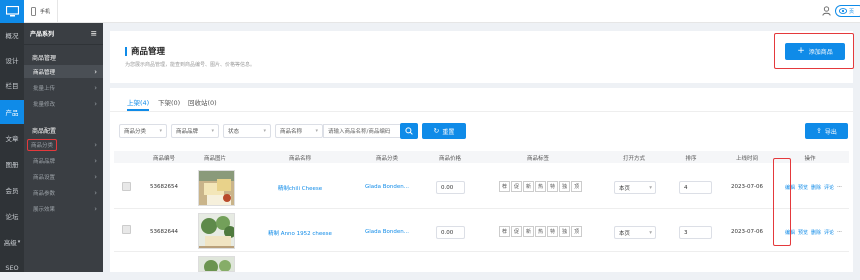 The image size is (860, 280). Describe the element at coordinates (33, 11) in the screenshot. I see `phone-icon` at that location.